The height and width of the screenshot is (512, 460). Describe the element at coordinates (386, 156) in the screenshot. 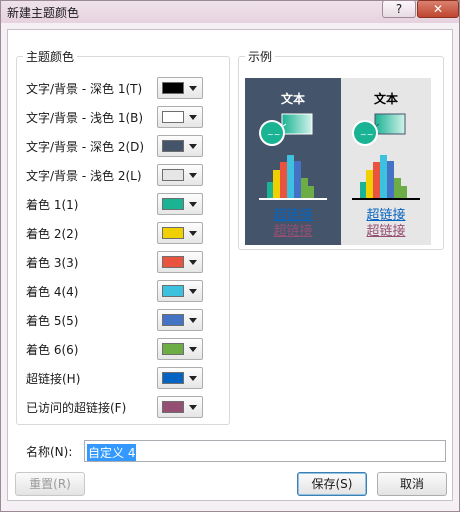

I see `sample-graphic-light: ~~` at that location.